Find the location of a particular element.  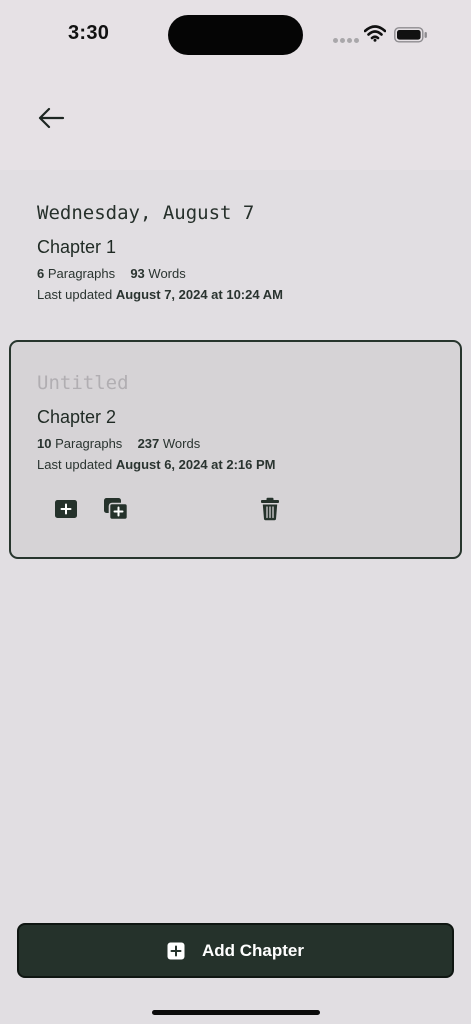

last-updated-value: August 6, 2024 at 2:16 PM is located at coordinates (195, 464).